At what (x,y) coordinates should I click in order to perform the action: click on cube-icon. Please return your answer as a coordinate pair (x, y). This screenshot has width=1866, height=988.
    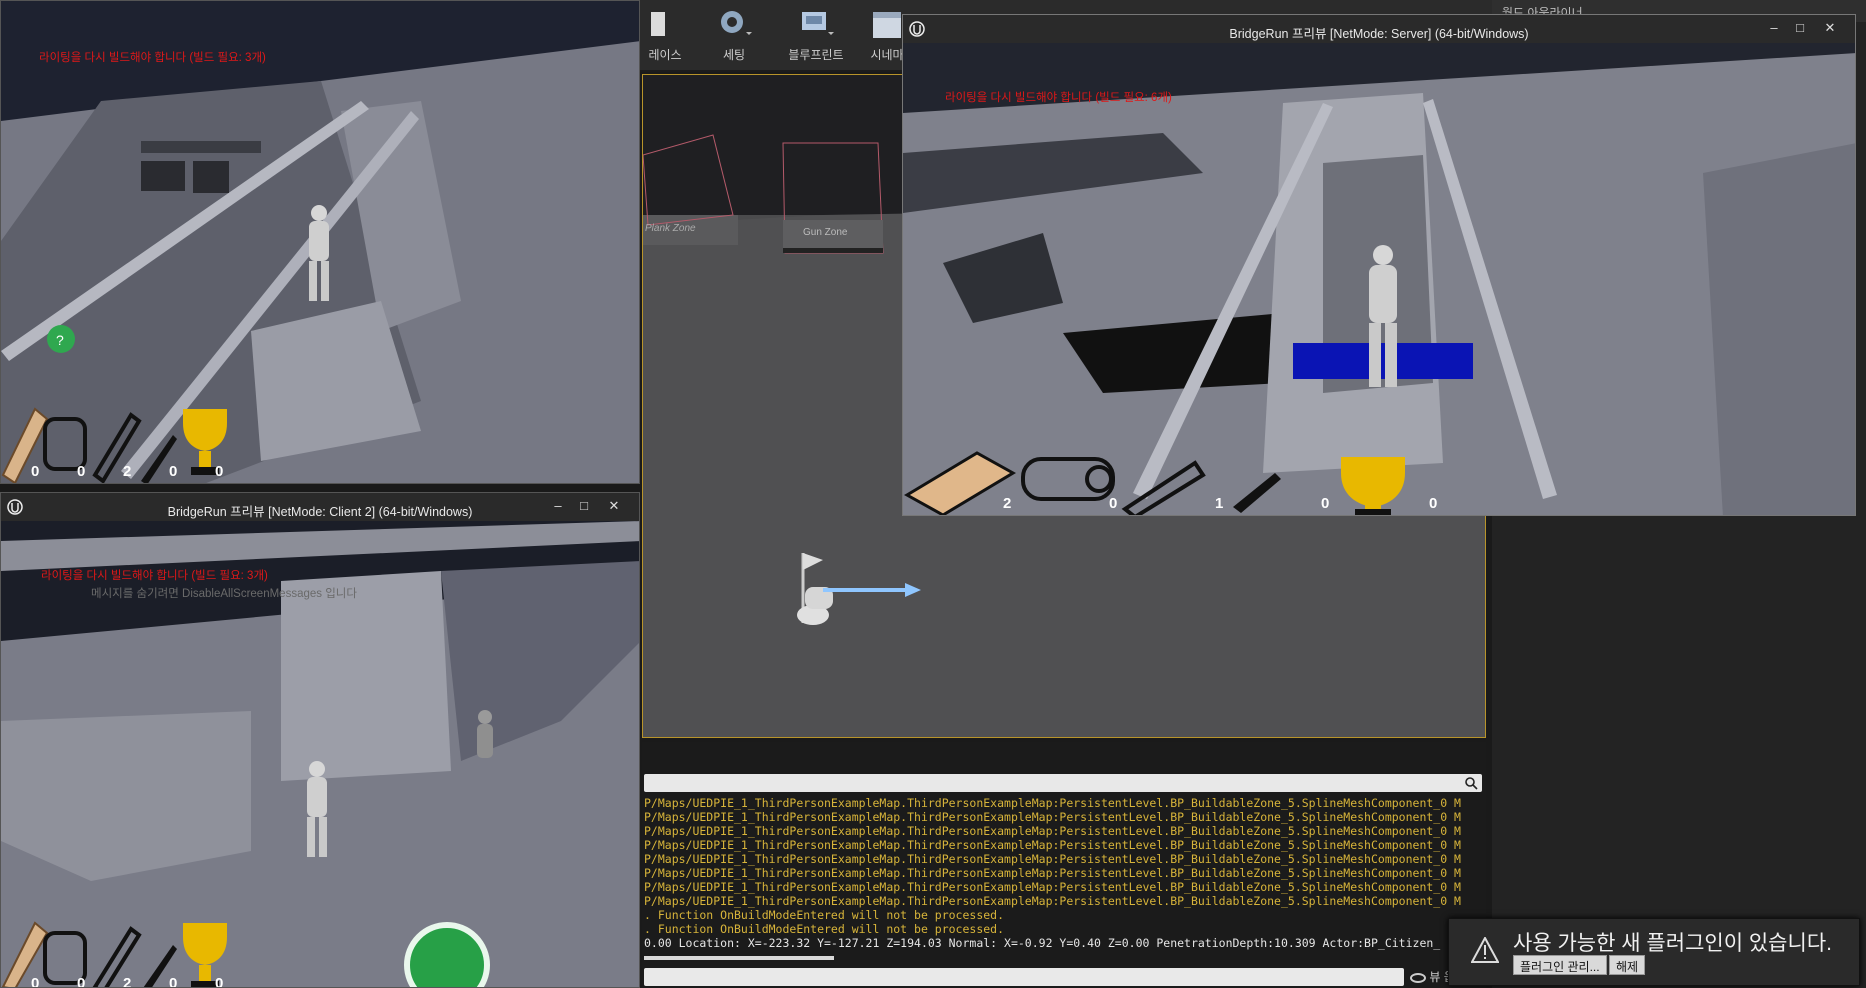
    Looking at the image, I should click on (658, 24).